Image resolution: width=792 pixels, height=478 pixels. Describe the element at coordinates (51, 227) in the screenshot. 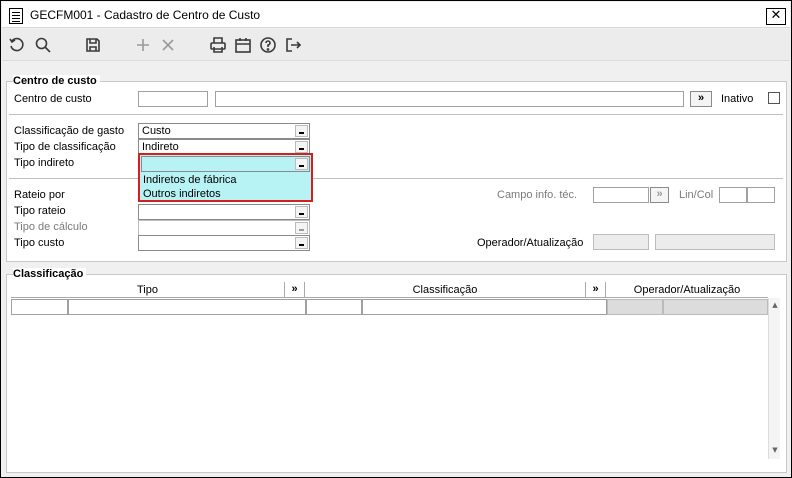

I see `tipo-calculo-label: Tipo de cálculo` at that location.